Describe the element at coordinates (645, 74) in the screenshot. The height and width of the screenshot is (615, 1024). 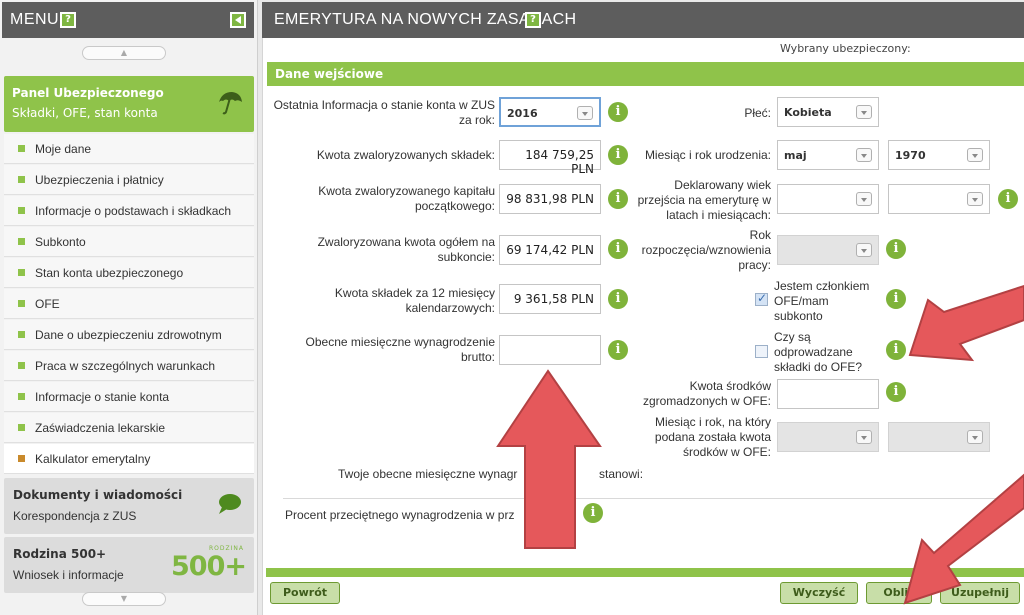
I see `section-header: Dane wejściowe` at that location.